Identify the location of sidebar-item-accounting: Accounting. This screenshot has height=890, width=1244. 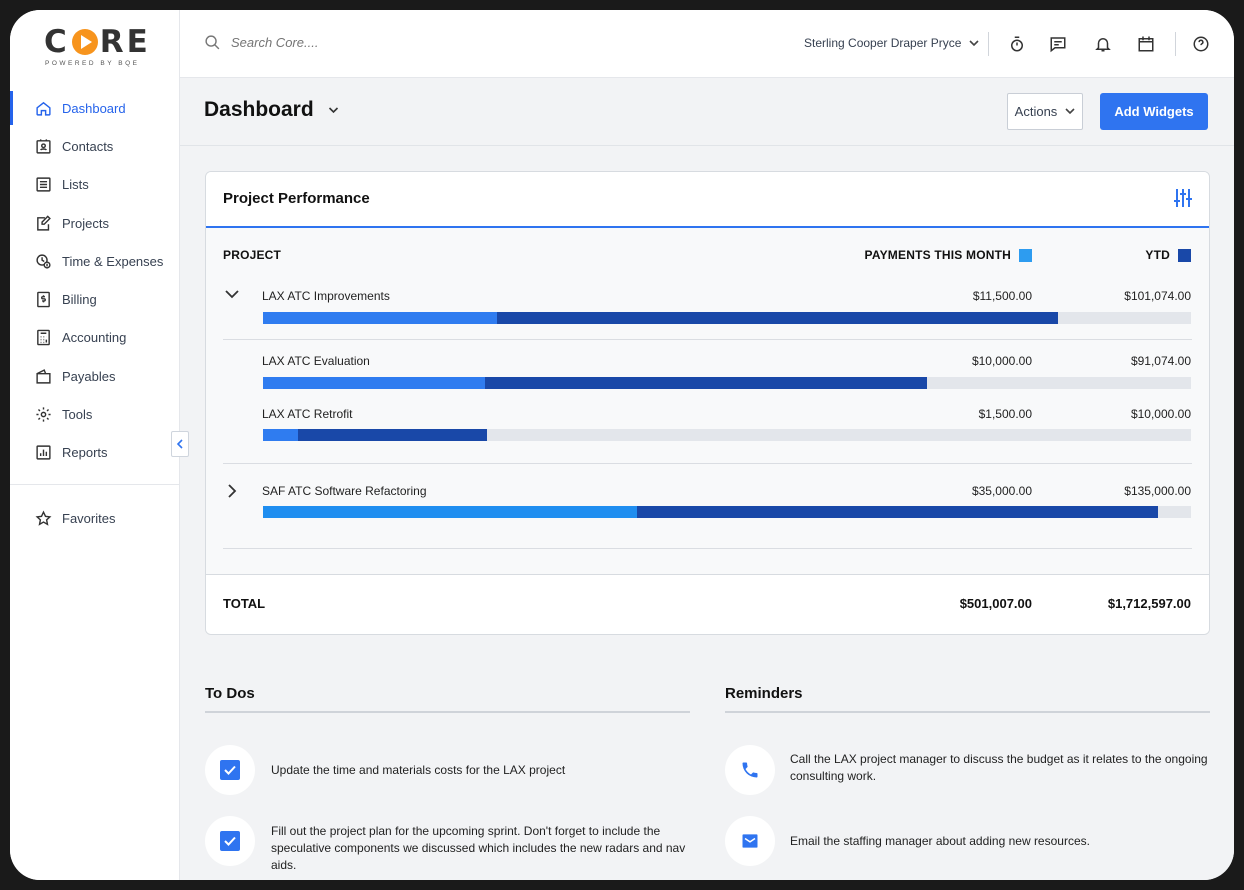
(95, 338).